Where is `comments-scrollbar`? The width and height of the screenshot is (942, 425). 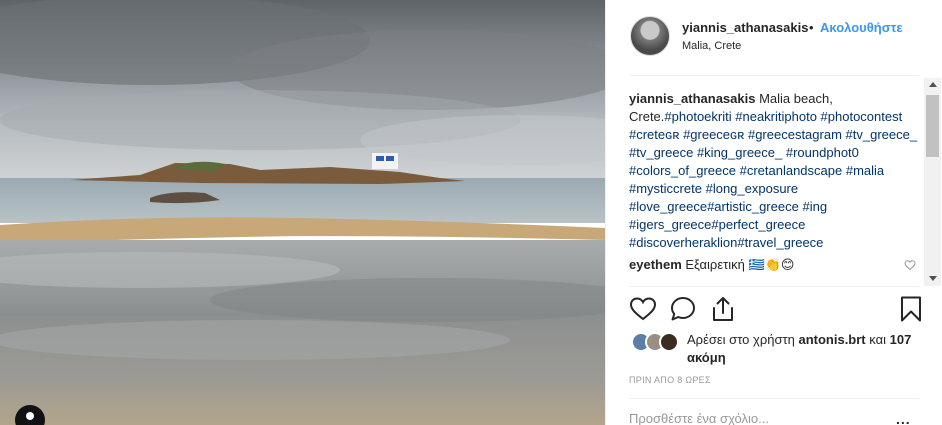 comments-scrollbar is located at coordinates (932, 182).